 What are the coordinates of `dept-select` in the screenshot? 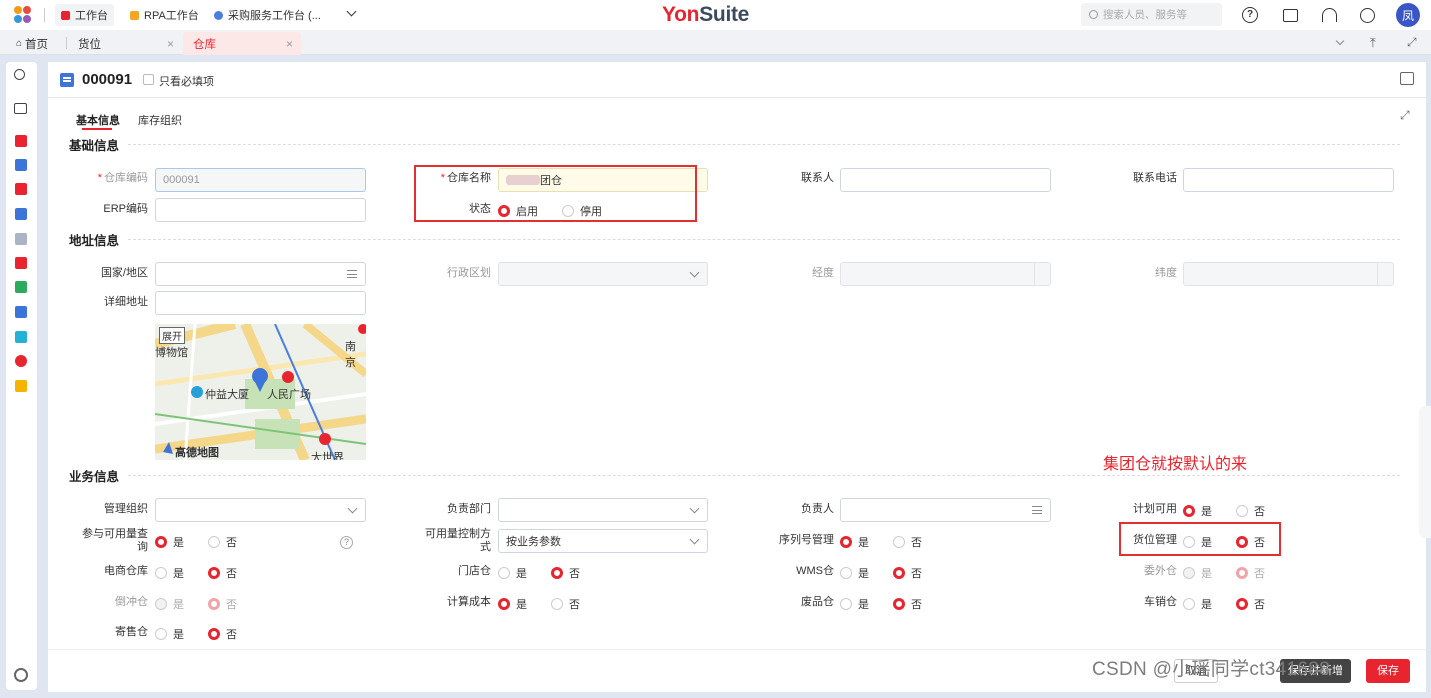 It's located at (603, 510).